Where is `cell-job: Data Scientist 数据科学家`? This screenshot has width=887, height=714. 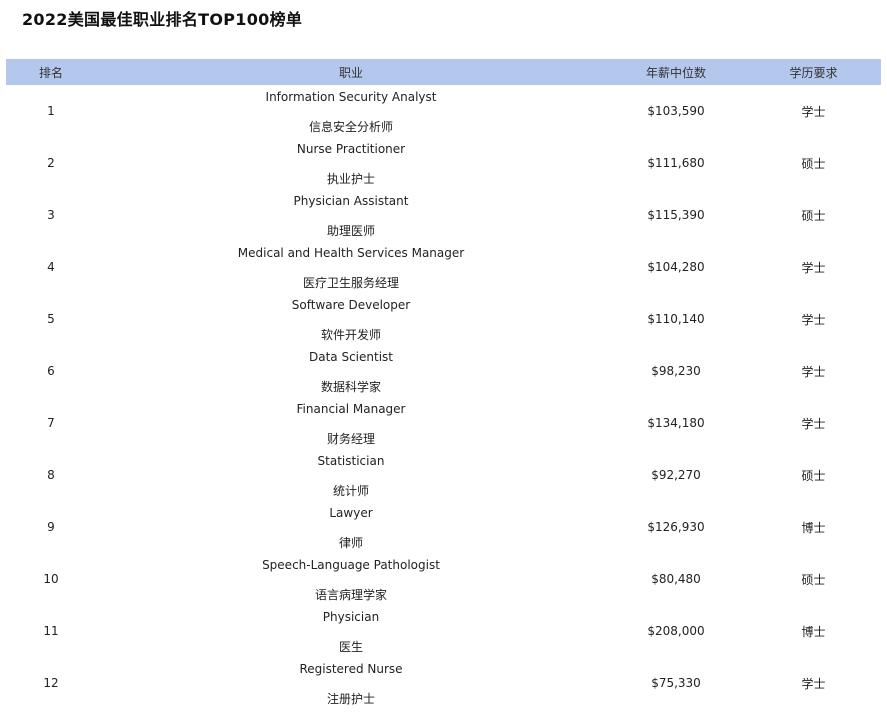 cell-job: Data Scientist 数据科学家 is located at coordinates (351, 371).